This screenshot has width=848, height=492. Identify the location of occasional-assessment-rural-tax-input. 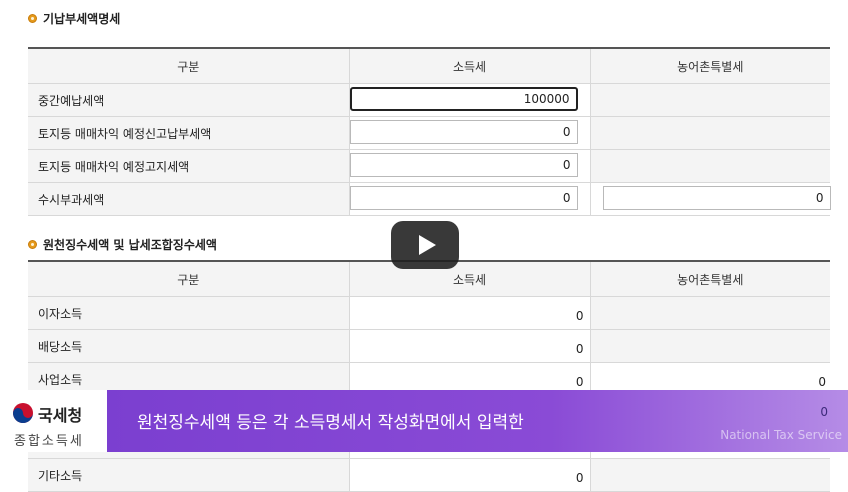
(716, 198).